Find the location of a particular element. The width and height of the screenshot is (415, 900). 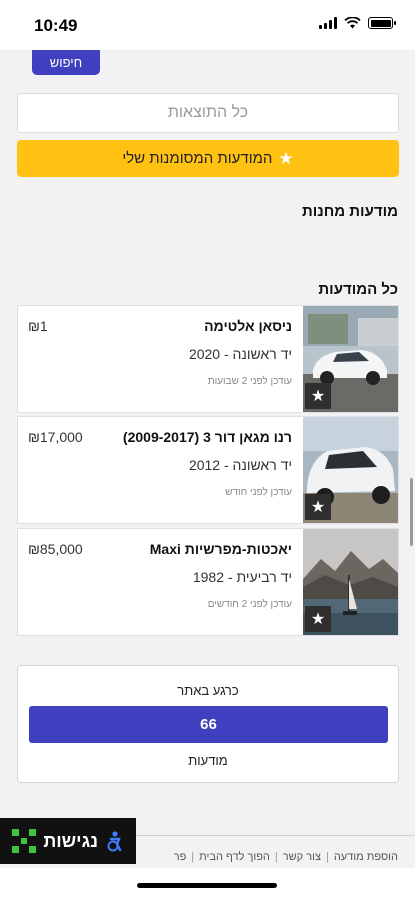

cellular-signal-icon is located at coordinates (328, 23).